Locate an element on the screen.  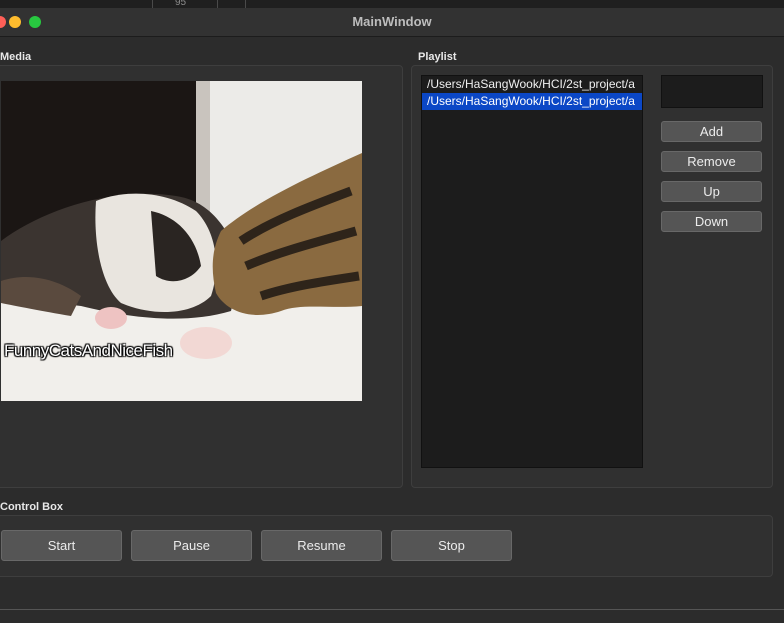
playlist-item: /Users/HaSangWook/HCI/2st_project/a is located at coordinates (532, 84).